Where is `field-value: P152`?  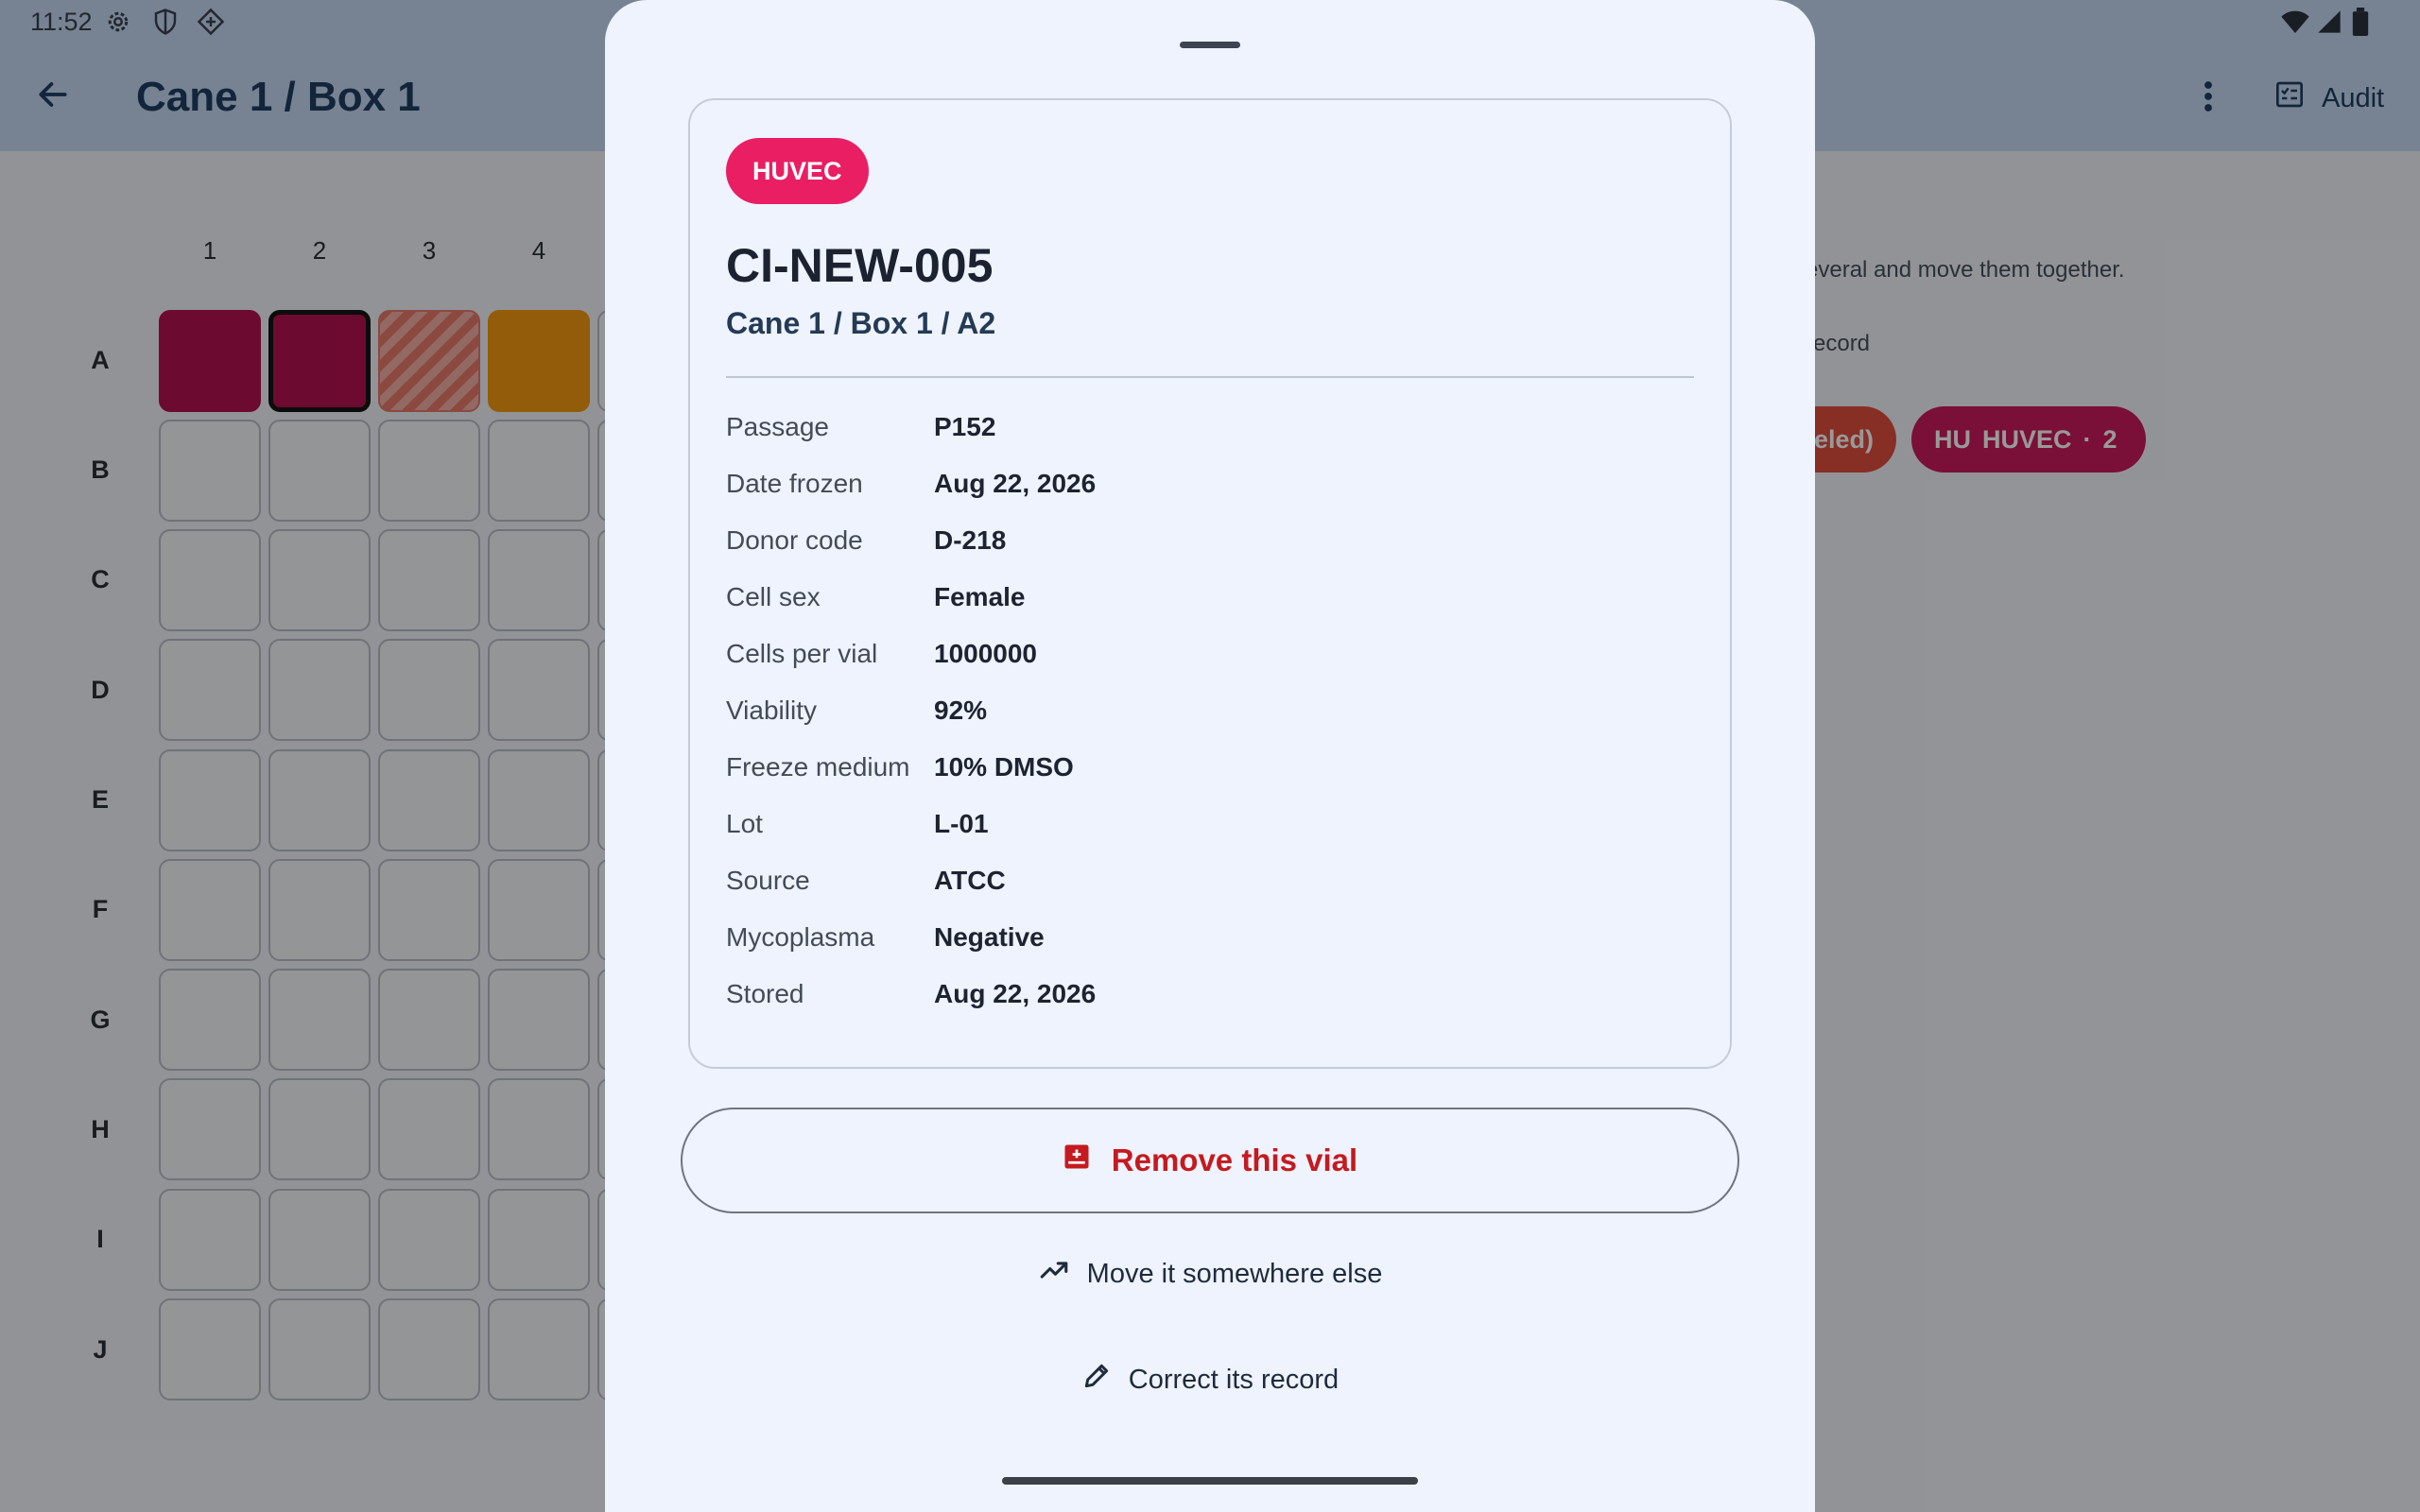
field-value: P152 is located at coordinates (965, 426).